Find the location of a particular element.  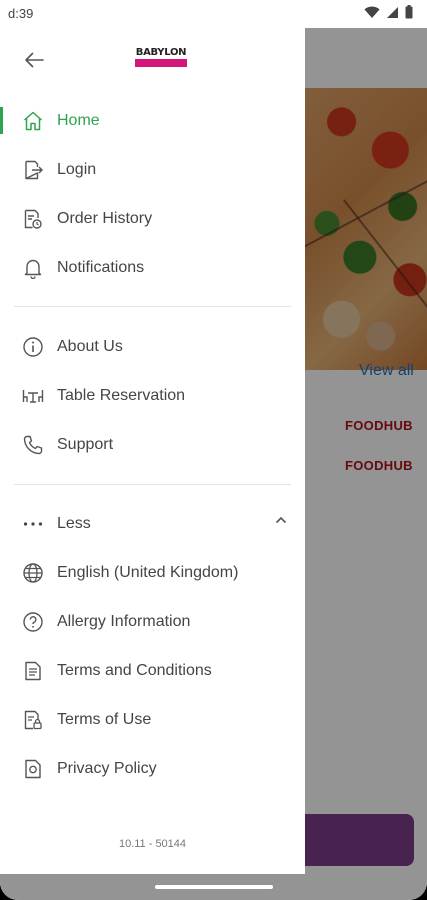

app-version: 10.11 - 50144 is located at coordinates (152, 844).